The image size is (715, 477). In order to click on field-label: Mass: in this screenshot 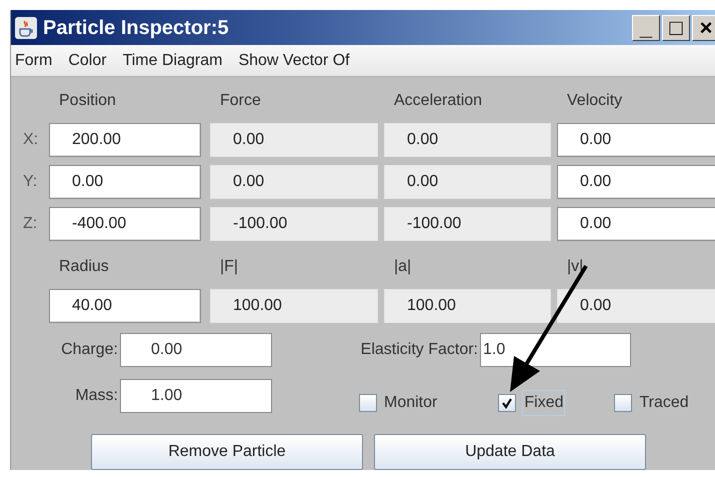, I will do `click(96, 396)`.